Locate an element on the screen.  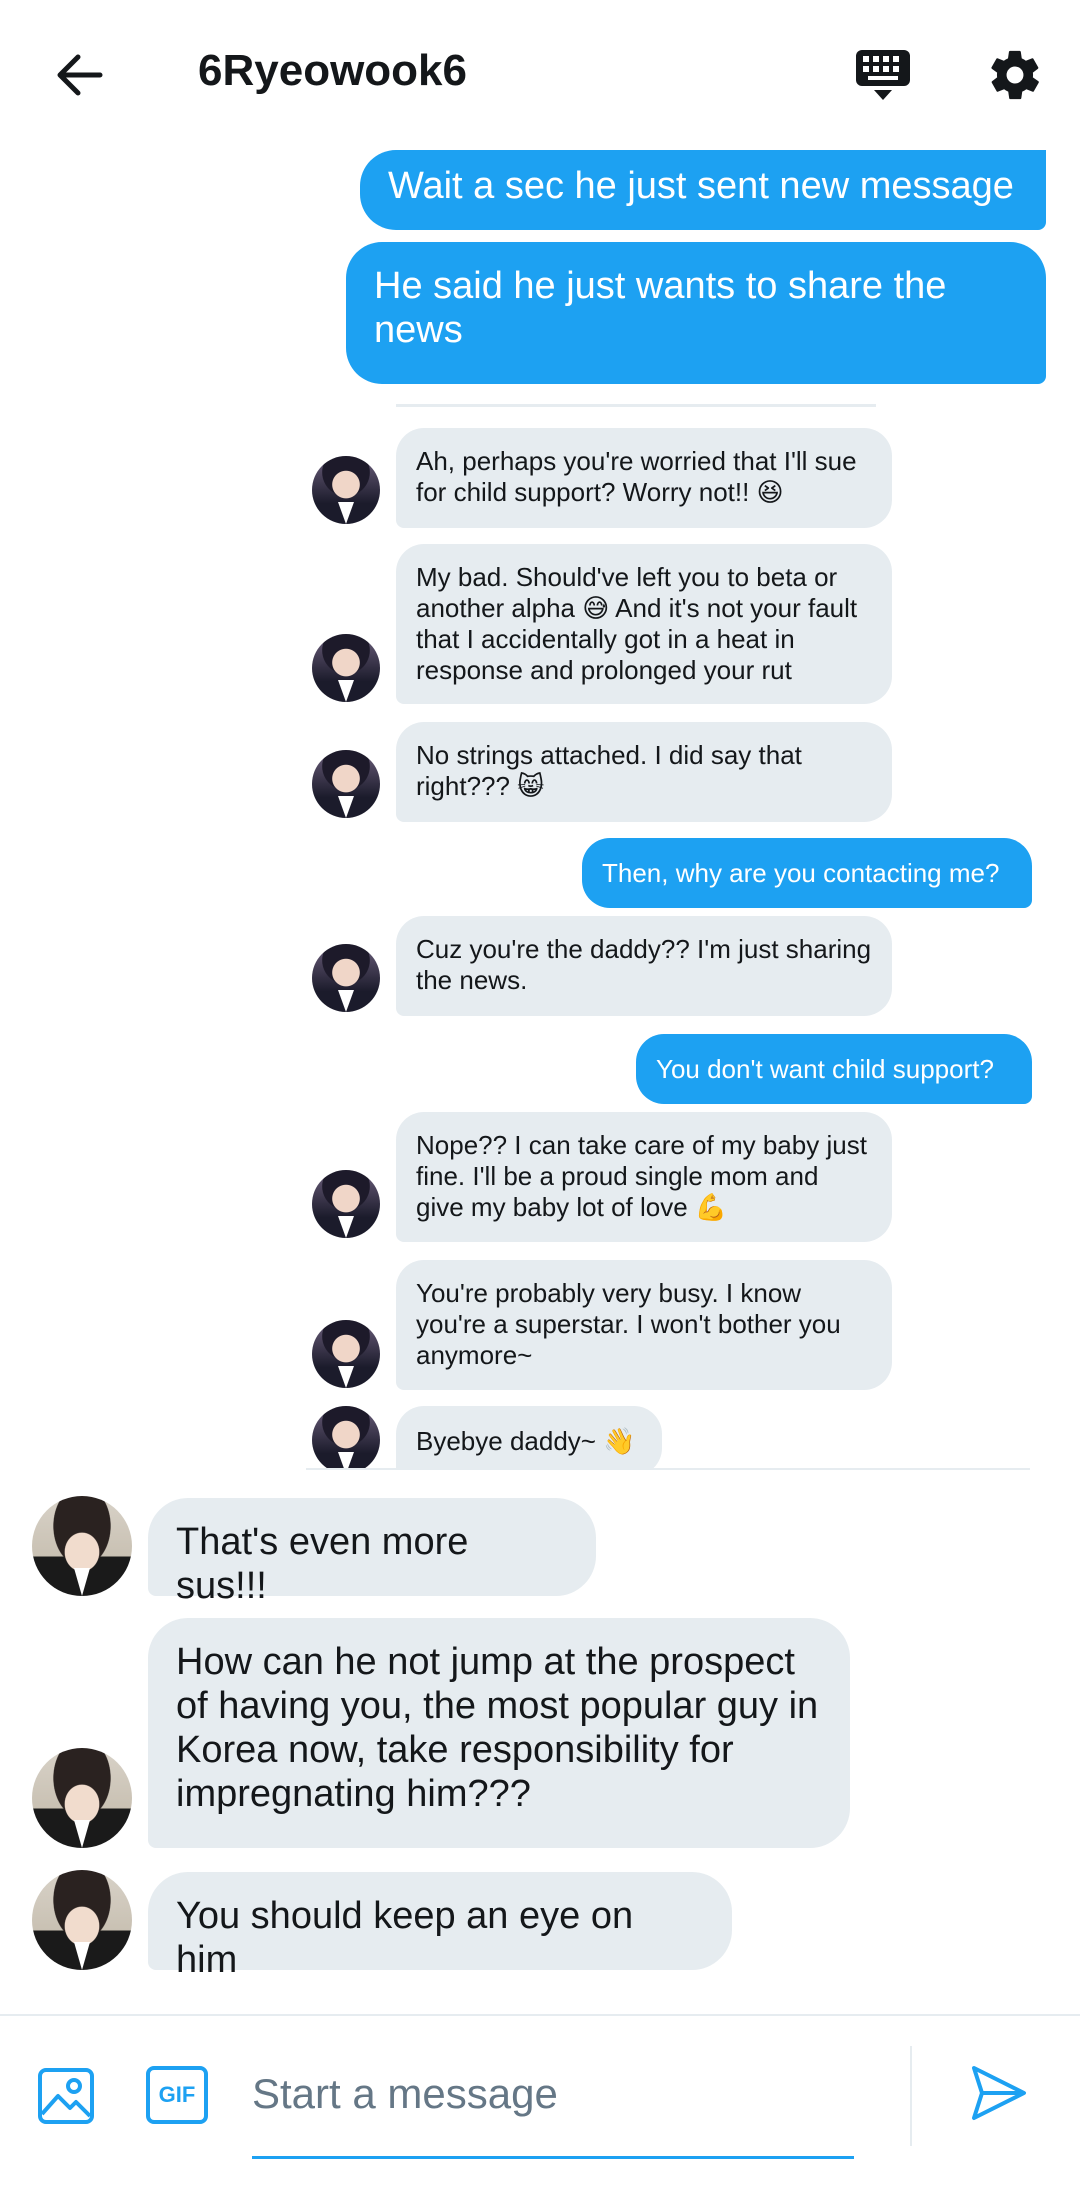
image-icon is located at coordinates (66, 2096).